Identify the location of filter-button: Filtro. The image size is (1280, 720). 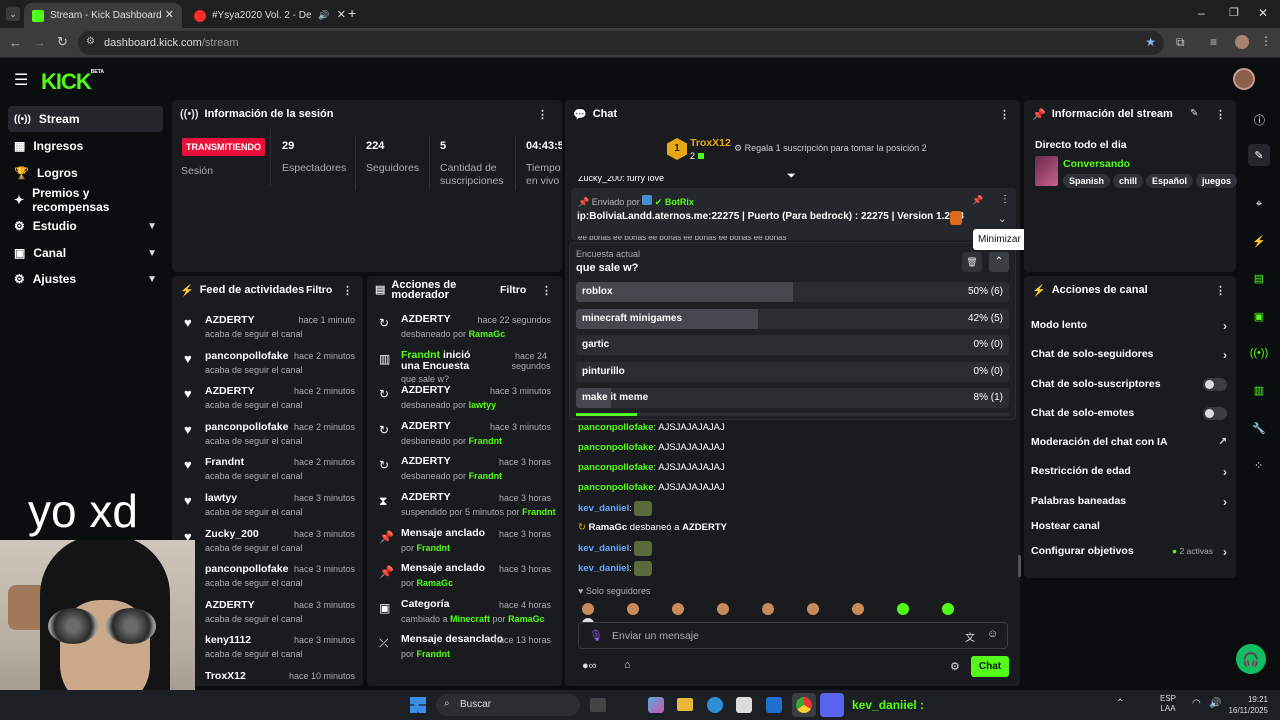
(319, 290).